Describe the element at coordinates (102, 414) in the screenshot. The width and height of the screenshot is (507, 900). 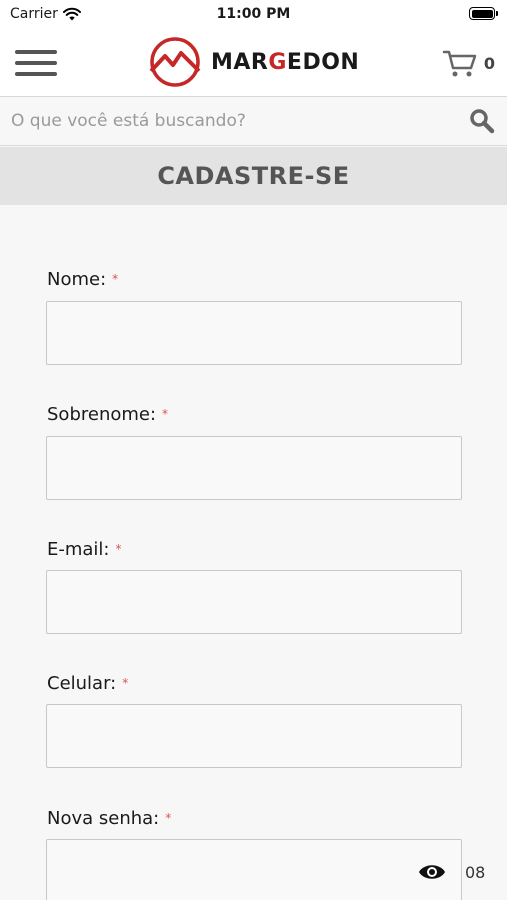
I see `surname-label-text: Sobrenome:` at that location.